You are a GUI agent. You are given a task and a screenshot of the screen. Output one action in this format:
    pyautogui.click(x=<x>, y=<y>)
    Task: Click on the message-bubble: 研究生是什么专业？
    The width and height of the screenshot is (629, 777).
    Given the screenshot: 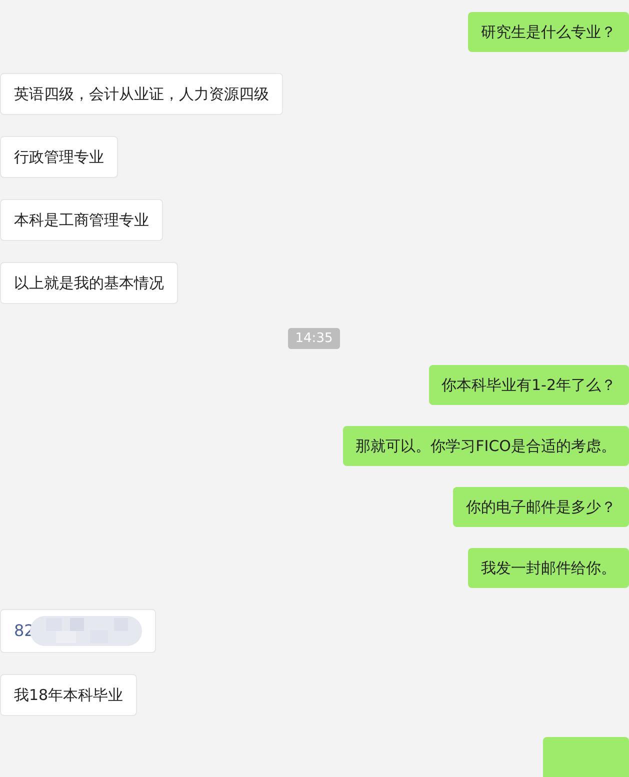 What is the action you would take?
    pyautogui.click(x=548, y=32)
    